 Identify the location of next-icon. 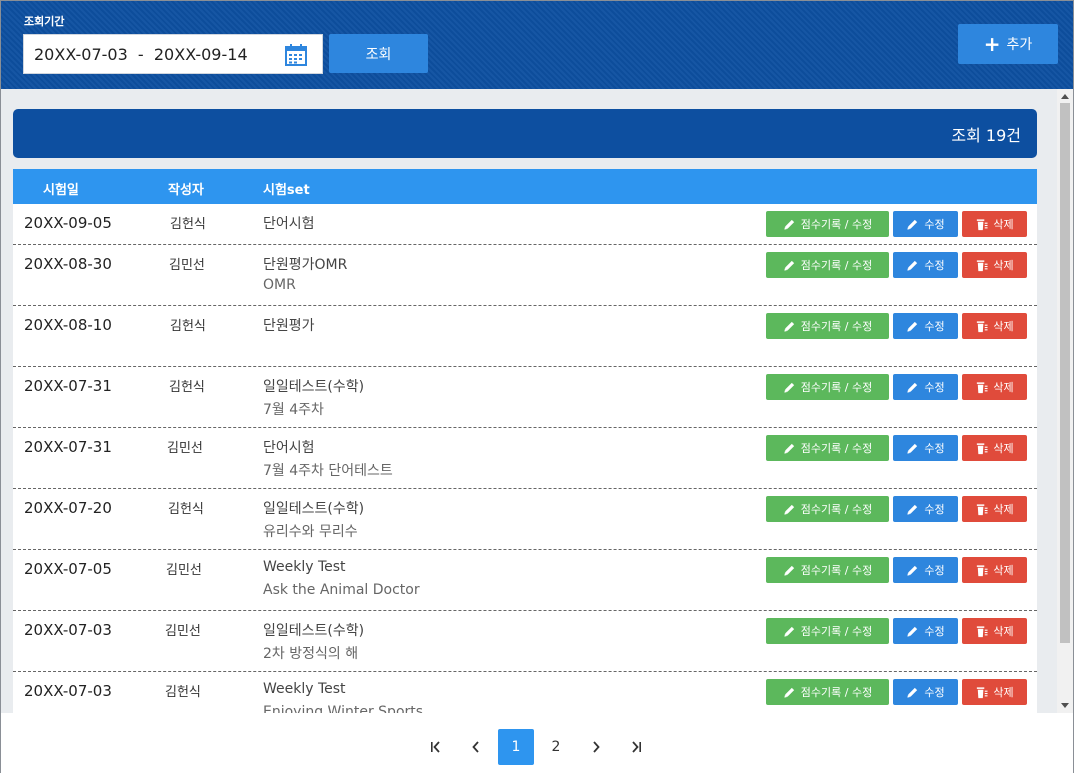
(596, 747).